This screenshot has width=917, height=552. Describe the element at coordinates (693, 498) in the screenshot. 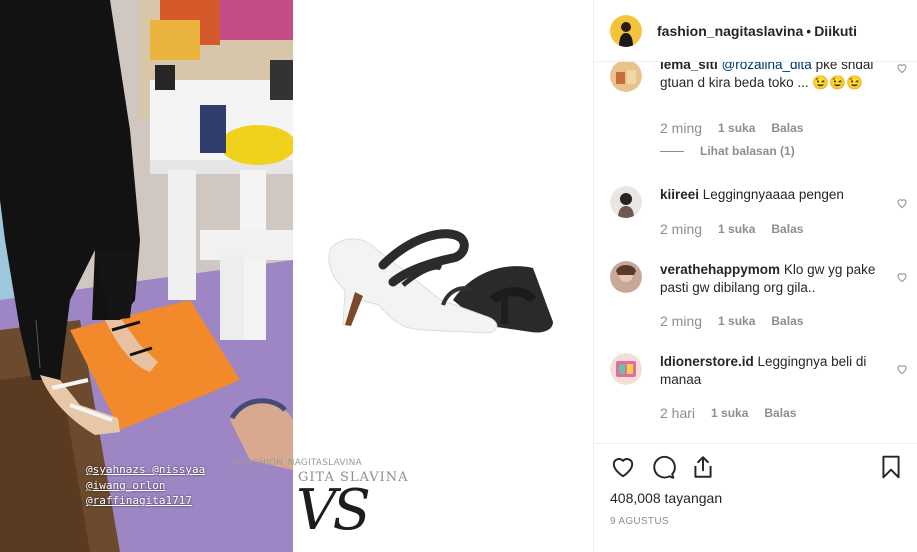

I see `view-count-label: tayangan` at that location.